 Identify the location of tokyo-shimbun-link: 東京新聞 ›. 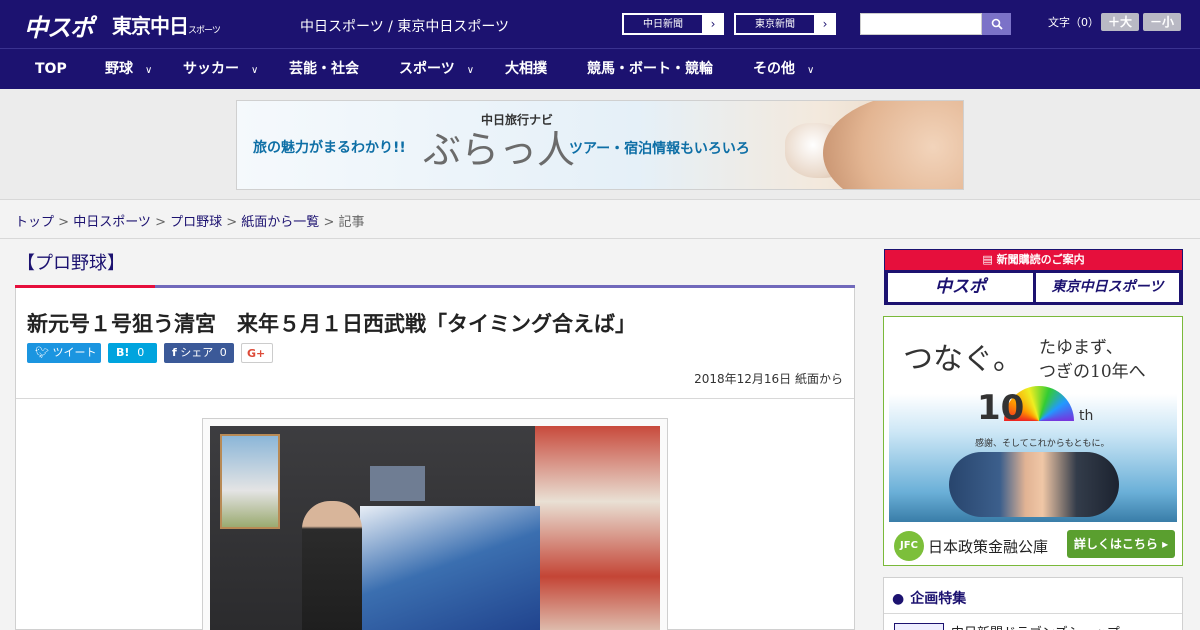
(785, 24).